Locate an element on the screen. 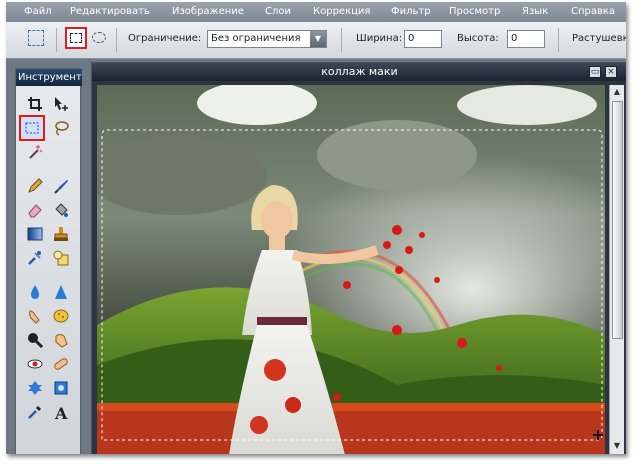 The width and height of the screenshot is (636, 464). gradient-tool is located at coordinates (35, 234).